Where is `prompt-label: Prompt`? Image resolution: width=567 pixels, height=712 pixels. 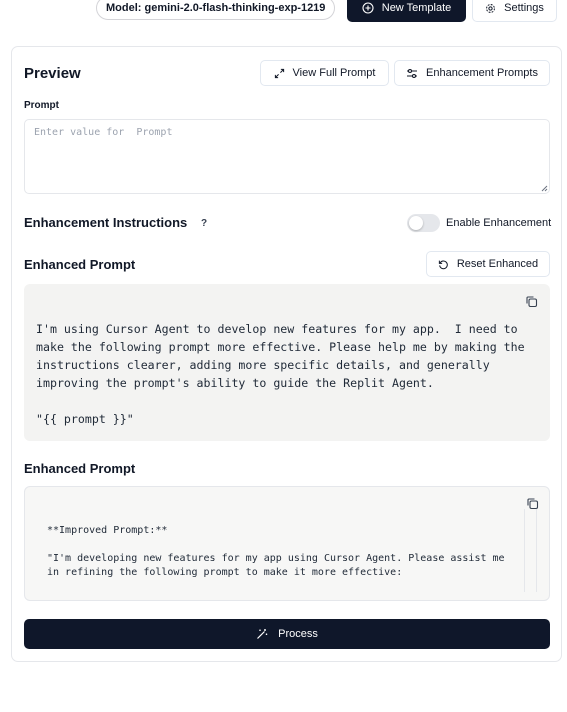
prompt-label: Prompt is located at coordinates (41, 105).